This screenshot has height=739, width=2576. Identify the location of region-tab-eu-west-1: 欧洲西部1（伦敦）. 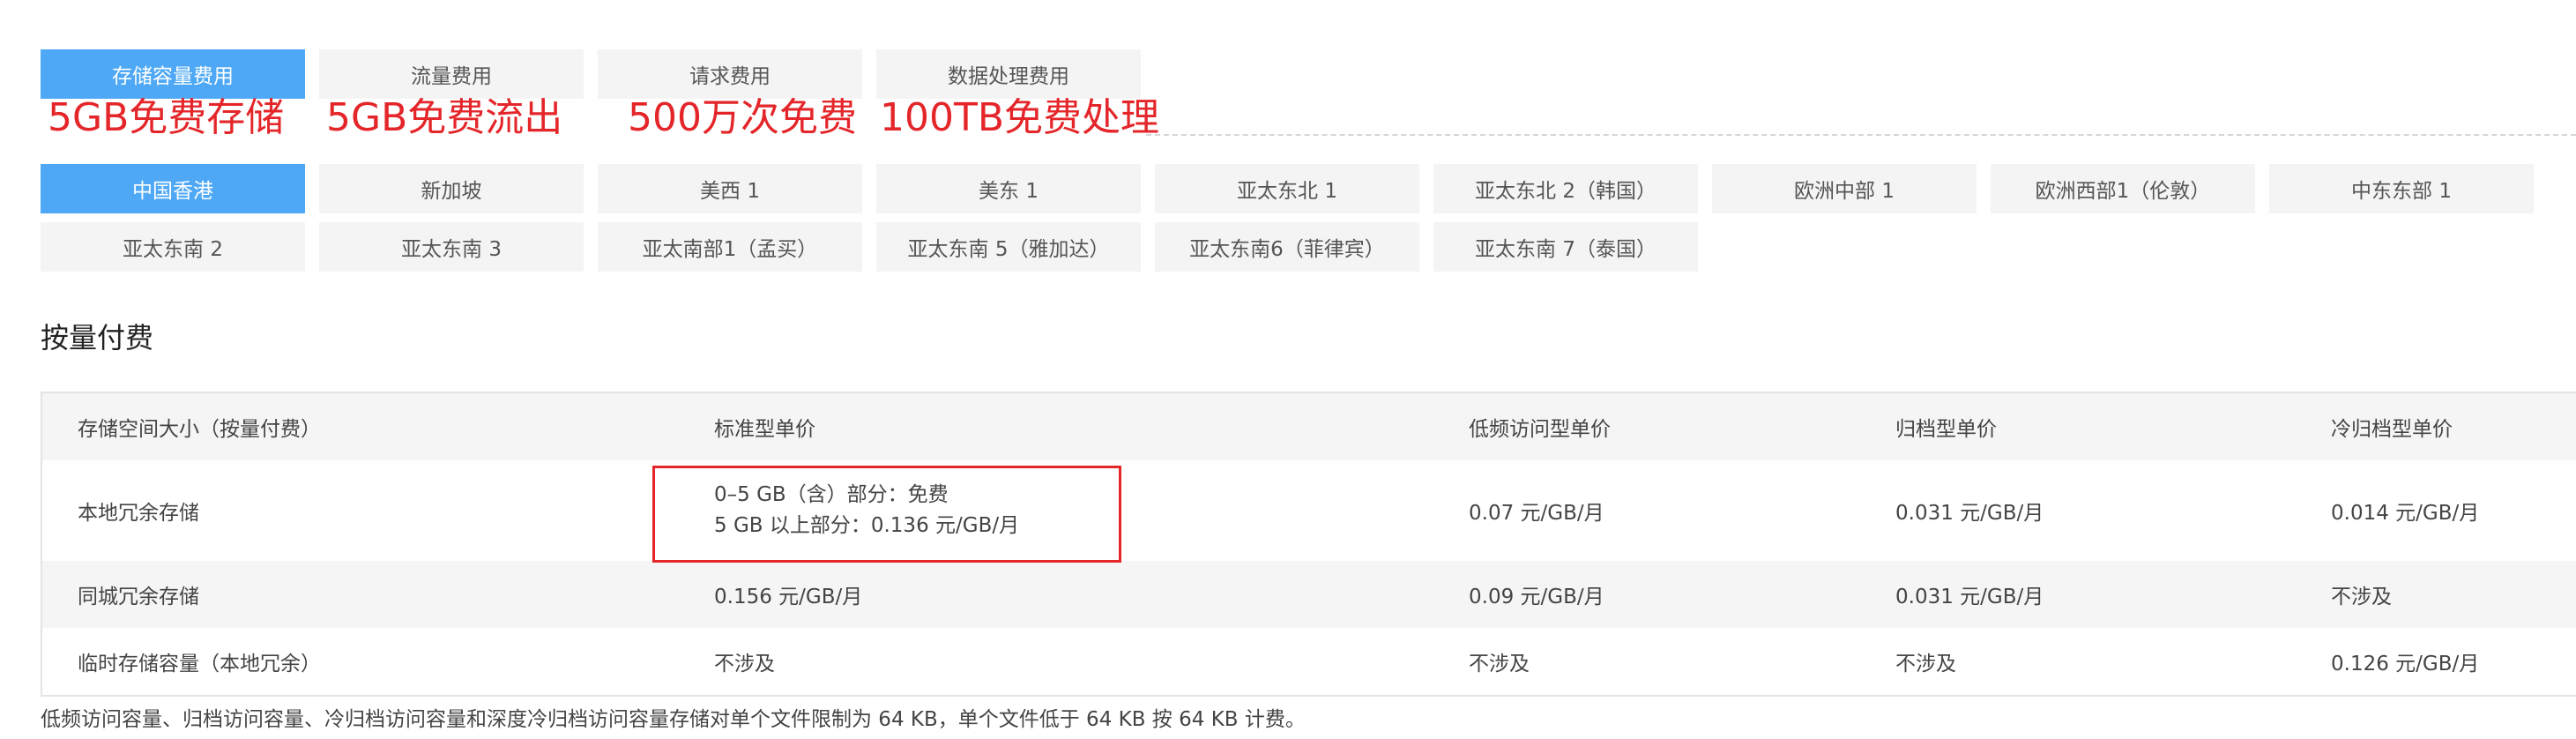
(2123, 189).